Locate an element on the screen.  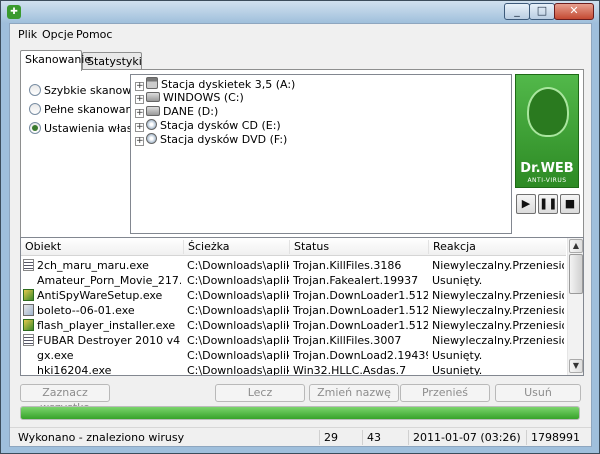
close-button: ✕ is located at coordinates (574, 11).